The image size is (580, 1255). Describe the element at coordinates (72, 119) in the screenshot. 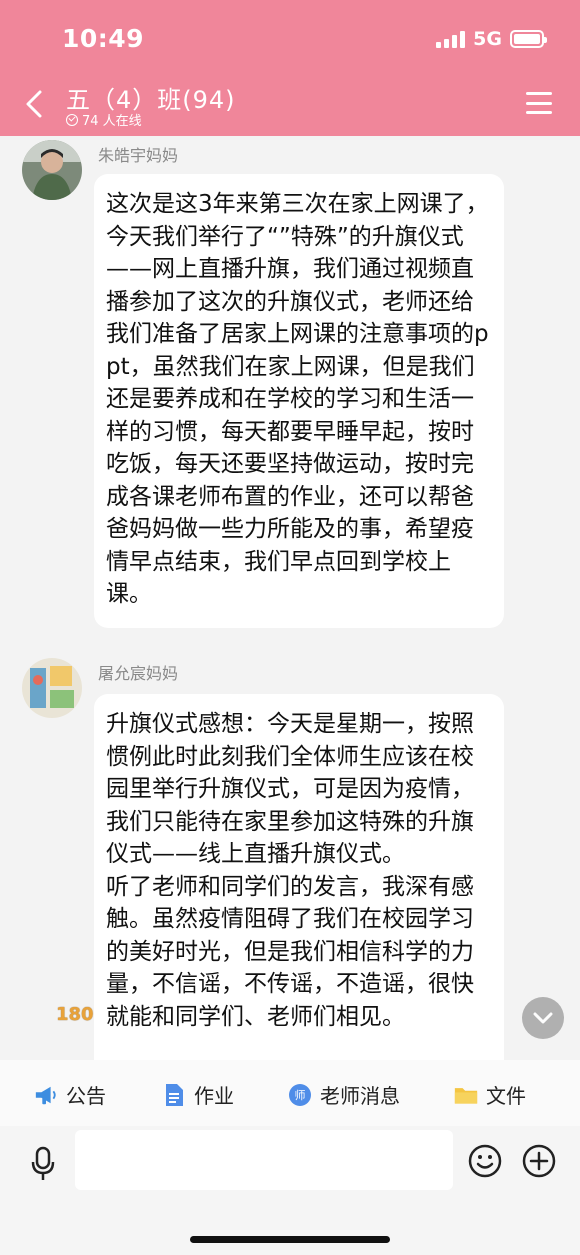

I see `check-circle-icon` at that location.